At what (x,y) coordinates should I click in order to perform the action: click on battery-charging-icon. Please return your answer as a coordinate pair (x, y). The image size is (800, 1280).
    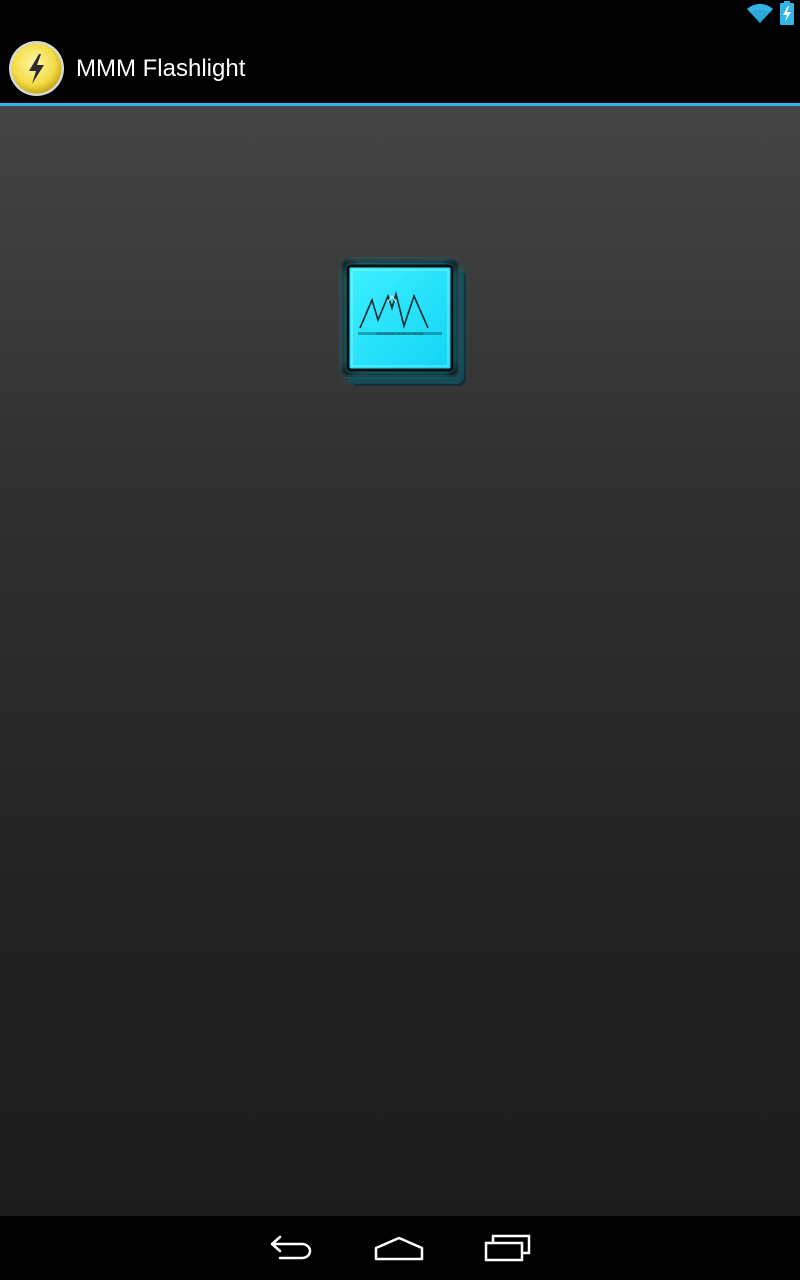
    Looking at the image, I should click on (787, 15).